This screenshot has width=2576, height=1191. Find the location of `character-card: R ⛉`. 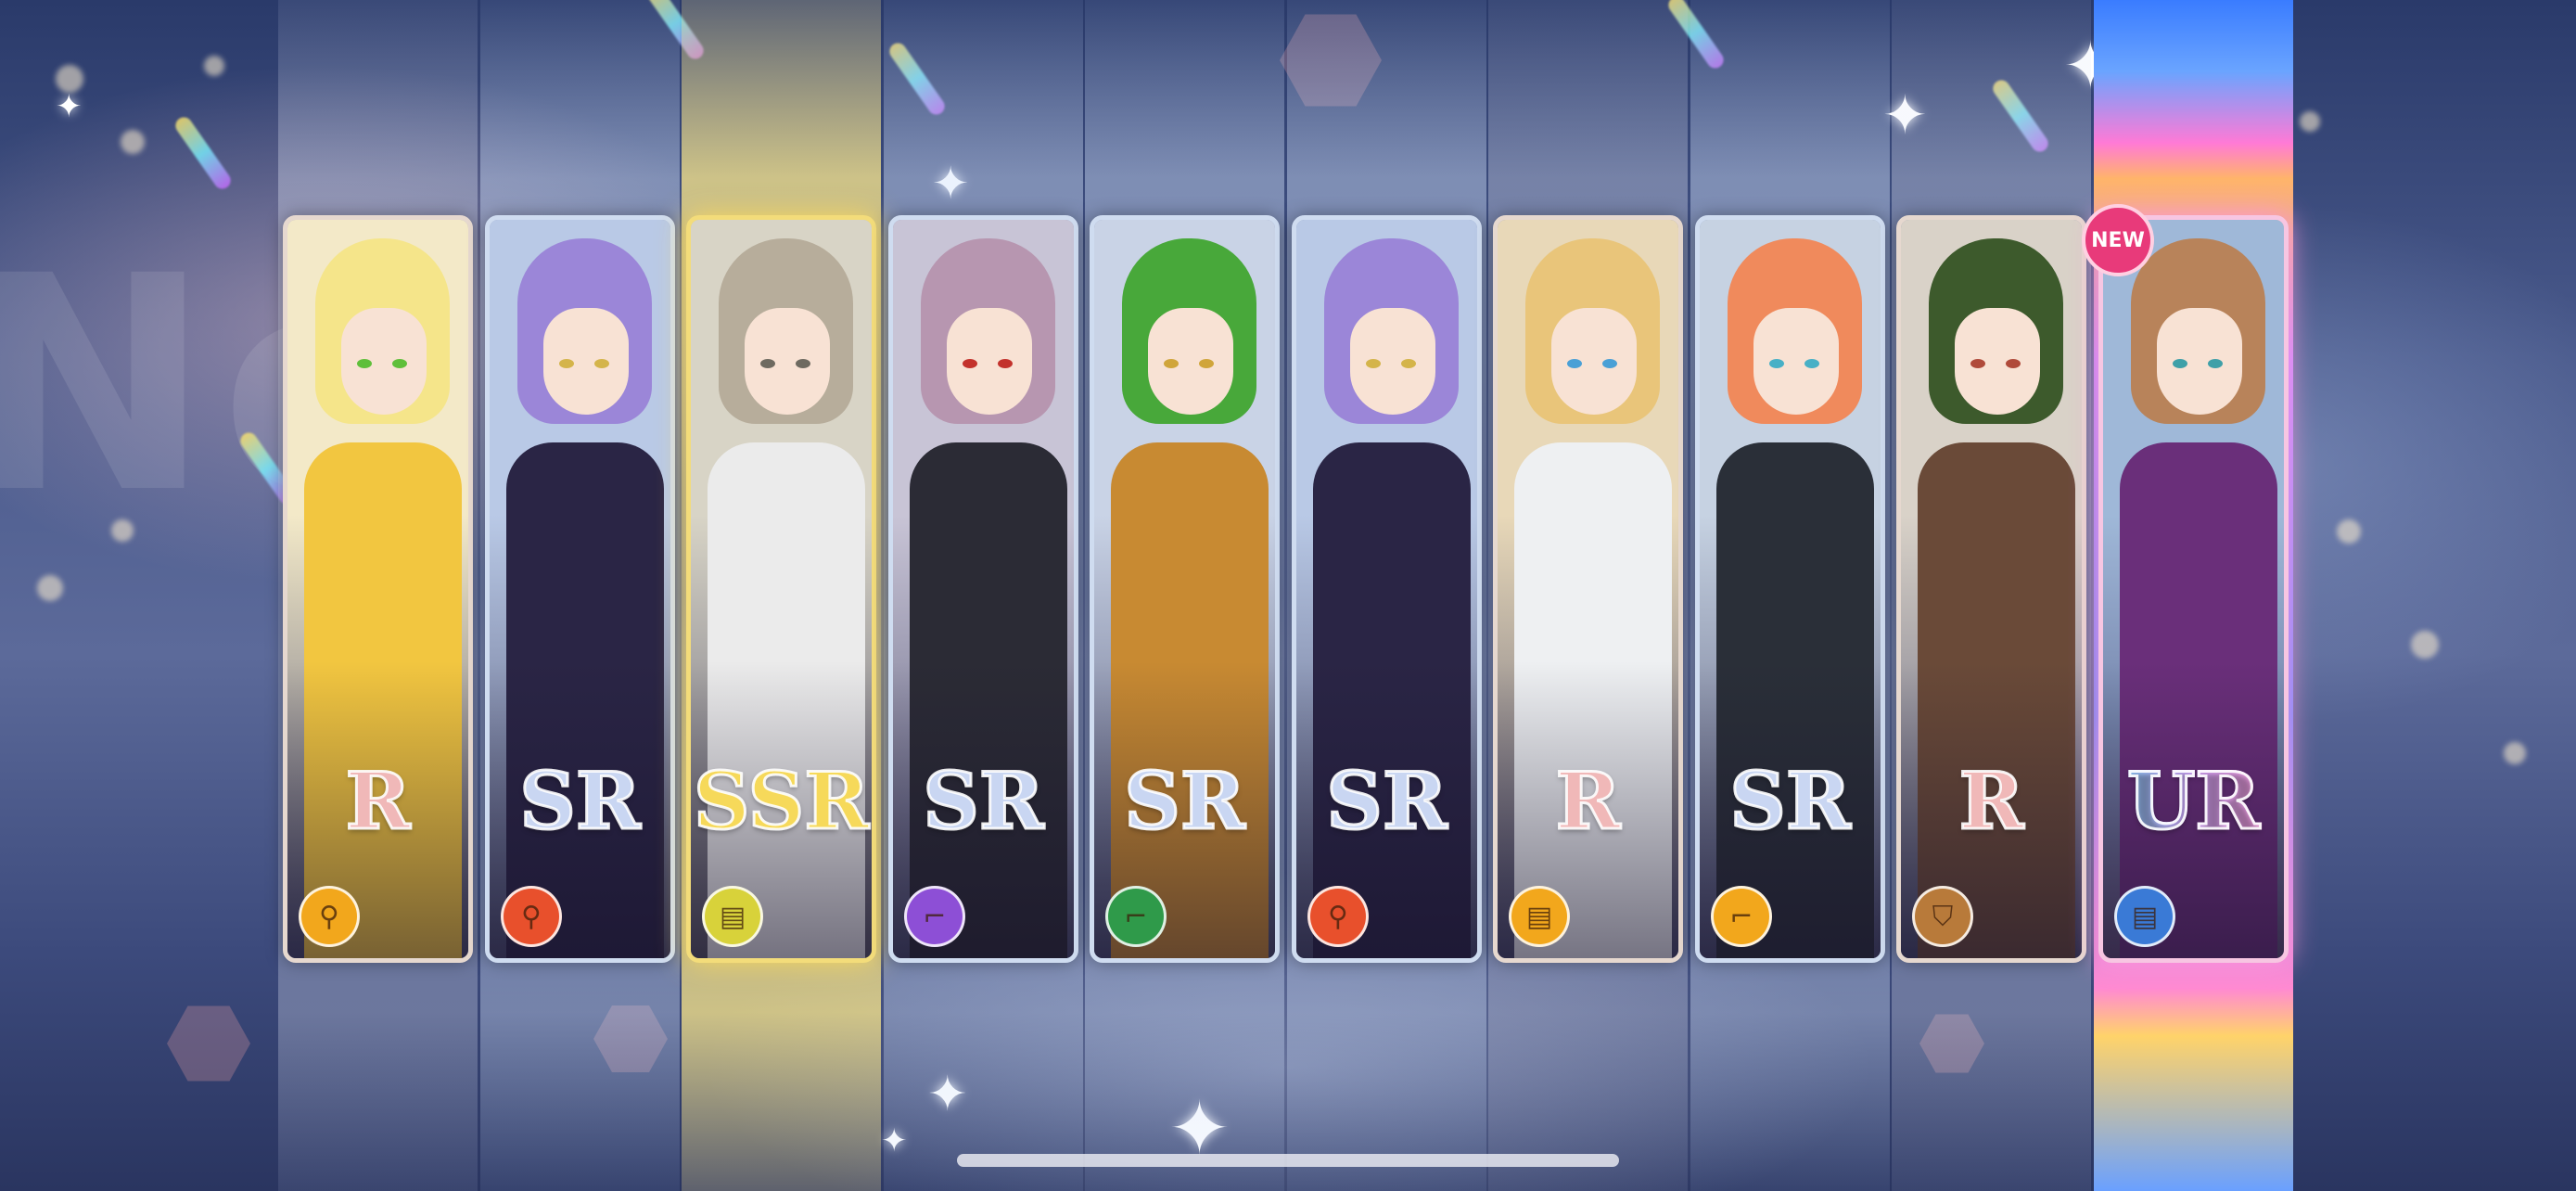

character-card: R ⛉ is located at coordinates (1991, 589).